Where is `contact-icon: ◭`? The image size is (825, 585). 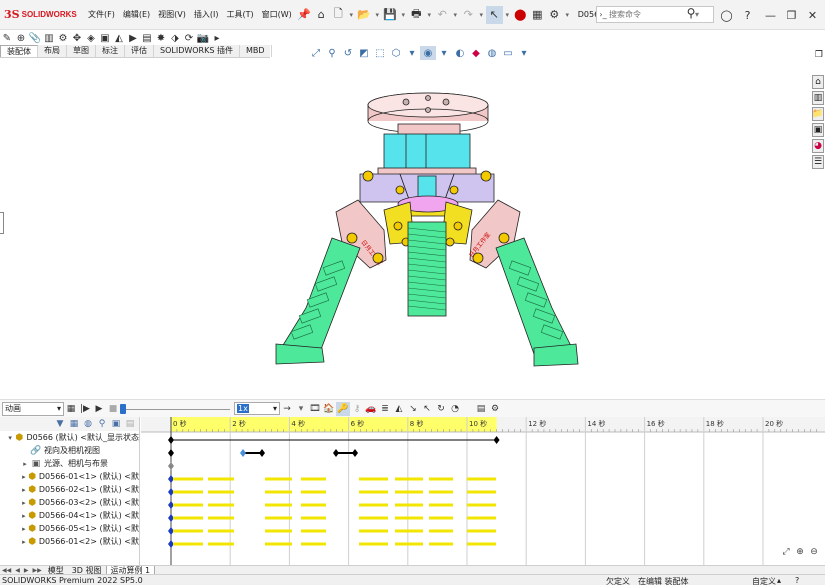
contact-icon: ◭ is located at coordinates (399, 409).